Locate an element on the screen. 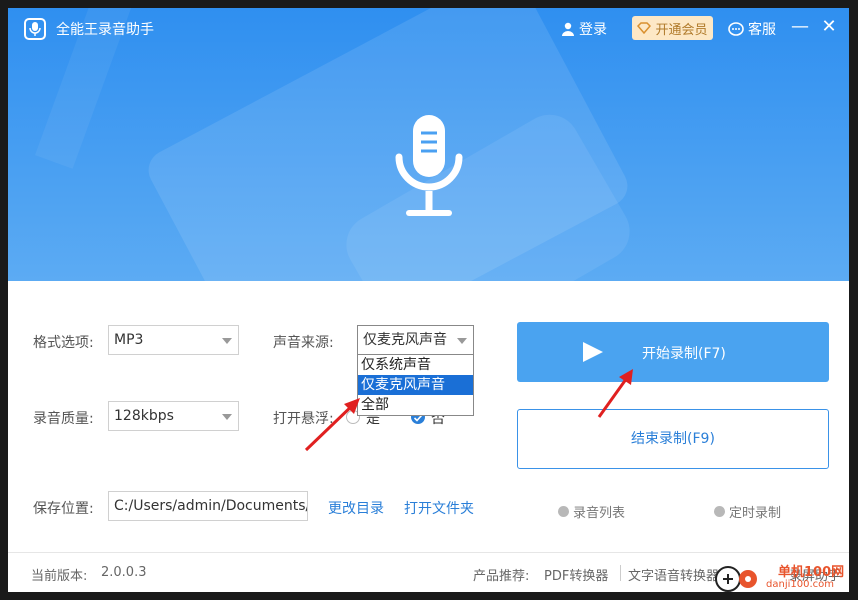 The width and height of the screenshot is (858, 600). change-dir-link: 更改目录 is located at coordinates (356, 508).